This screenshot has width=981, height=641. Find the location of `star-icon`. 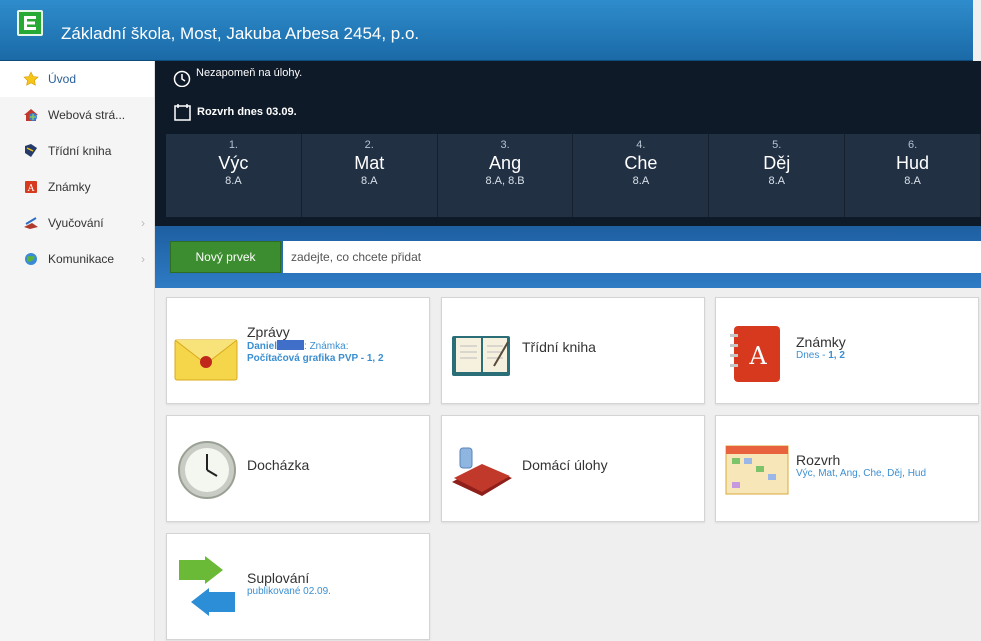

star-icon is located at coordinates (31, 79).